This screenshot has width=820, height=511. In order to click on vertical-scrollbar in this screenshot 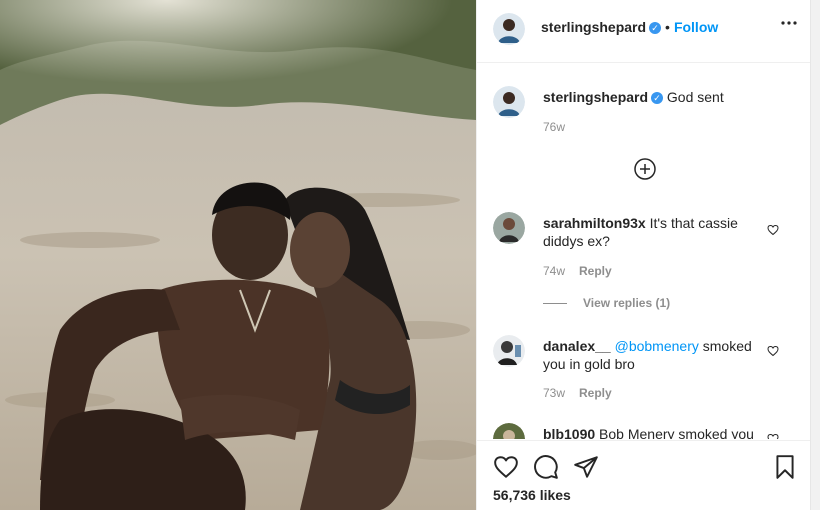, I will do `click(815, 255)`.